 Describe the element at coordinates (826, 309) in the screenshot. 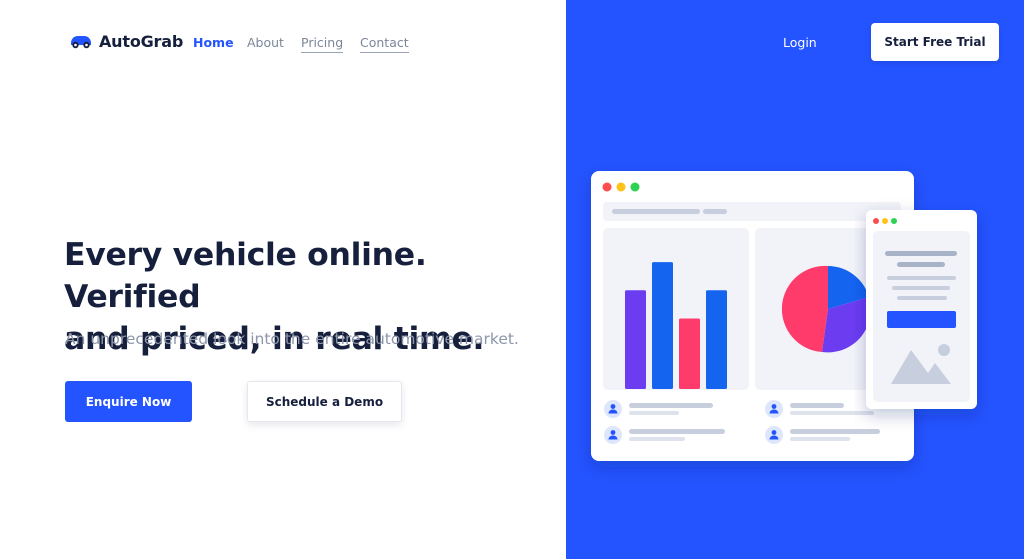

I see `pie-chart` at that location.